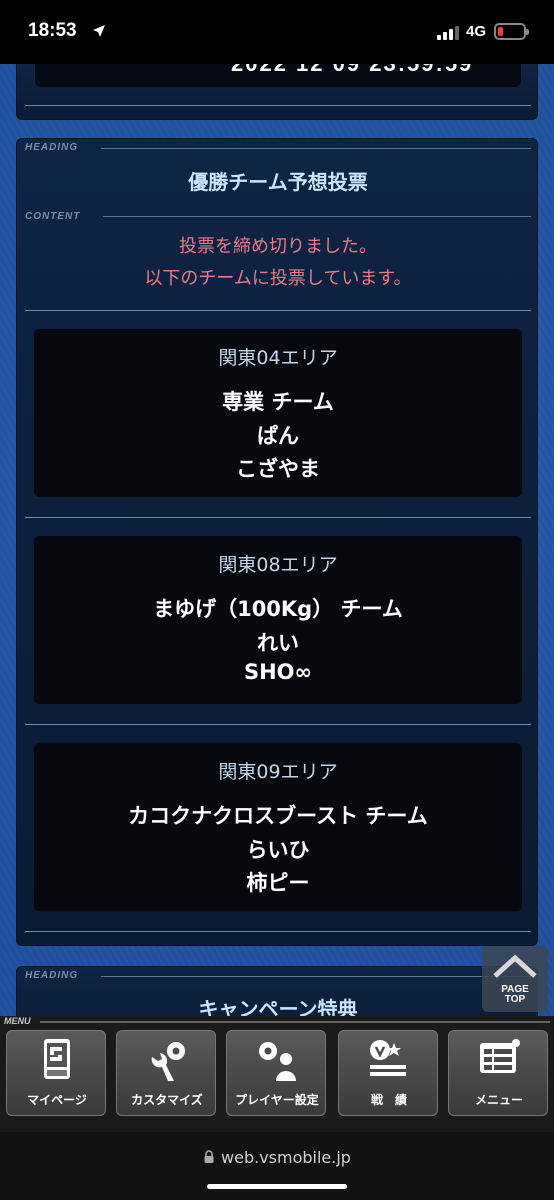 The image size is (554, 1200). I want to click on menu-label: プレイヤー設定, so click(277, 1100).